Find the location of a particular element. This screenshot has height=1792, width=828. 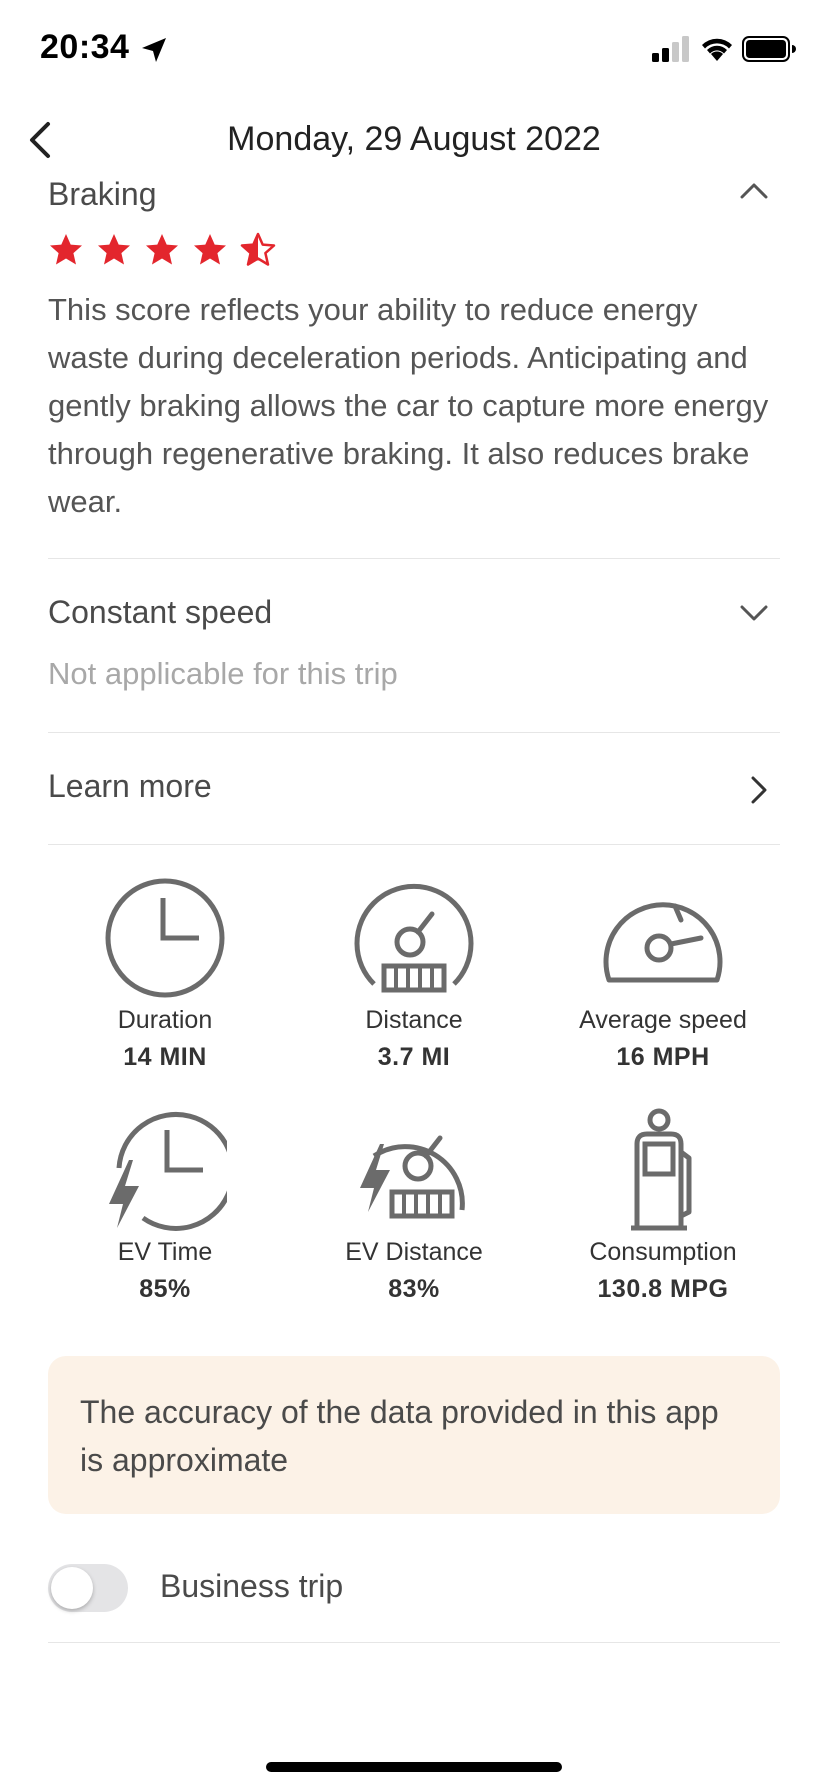

odometer-icon is located at coordinates (414, 938).